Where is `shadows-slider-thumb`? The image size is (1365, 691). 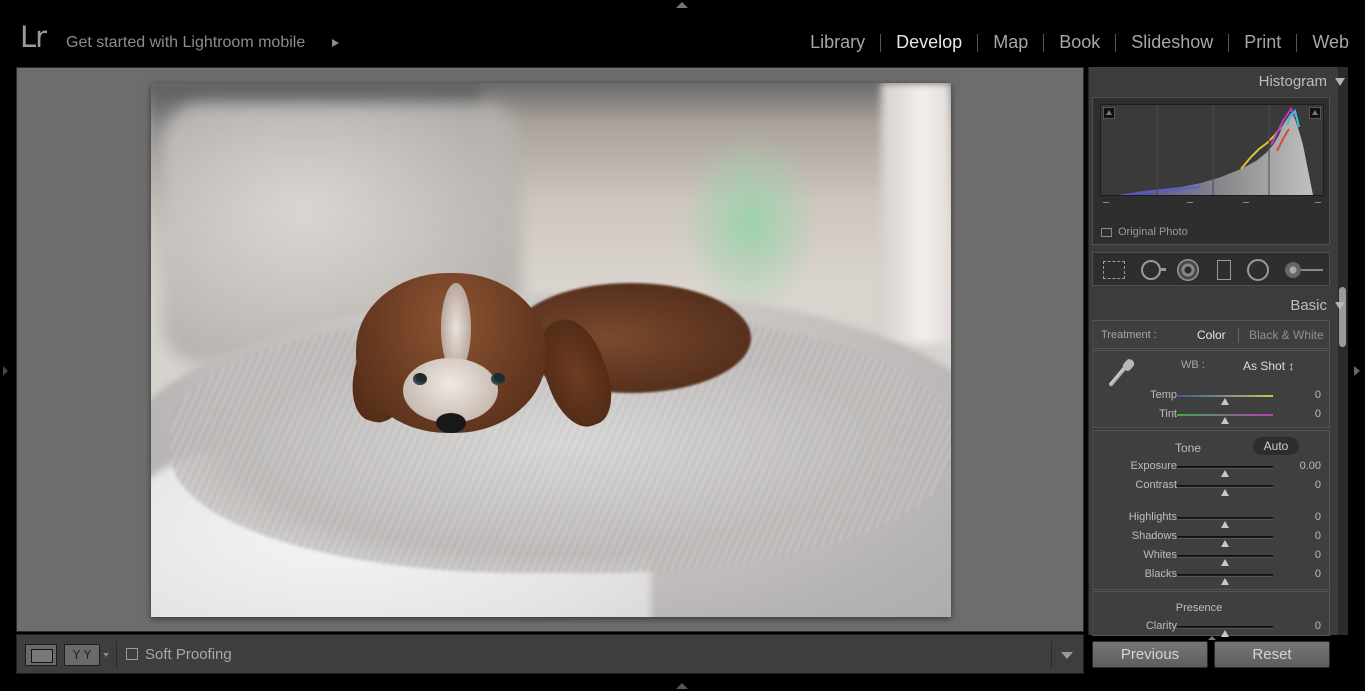 shadows-slider-thumb is located at coordinates (1225, 543).